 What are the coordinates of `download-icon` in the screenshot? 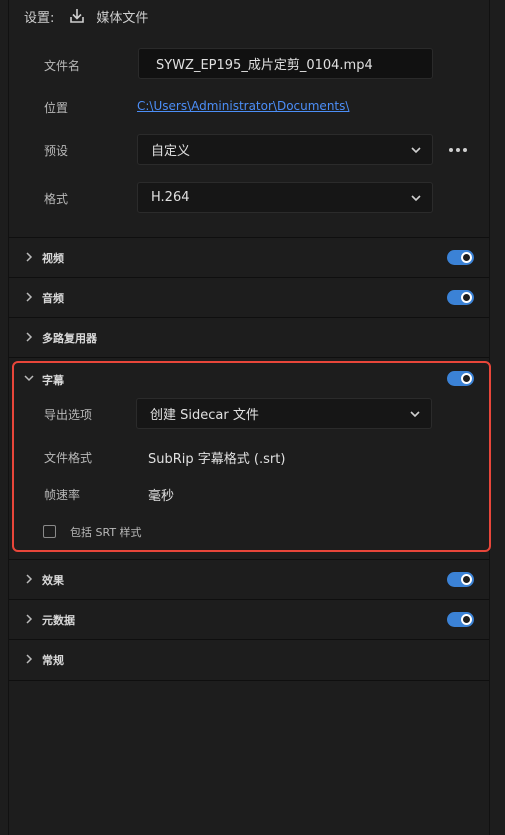 It's located at (77, 16).